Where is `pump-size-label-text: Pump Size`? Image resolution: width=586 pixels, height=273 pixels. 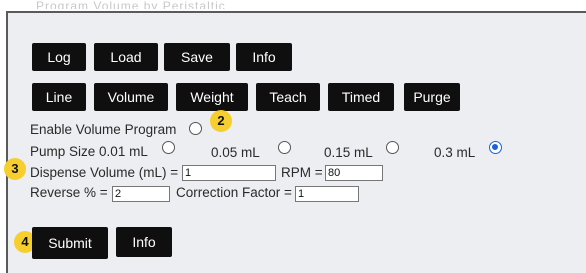 pump-size-label-text: Pump Size is located at coordinates (63, 151).